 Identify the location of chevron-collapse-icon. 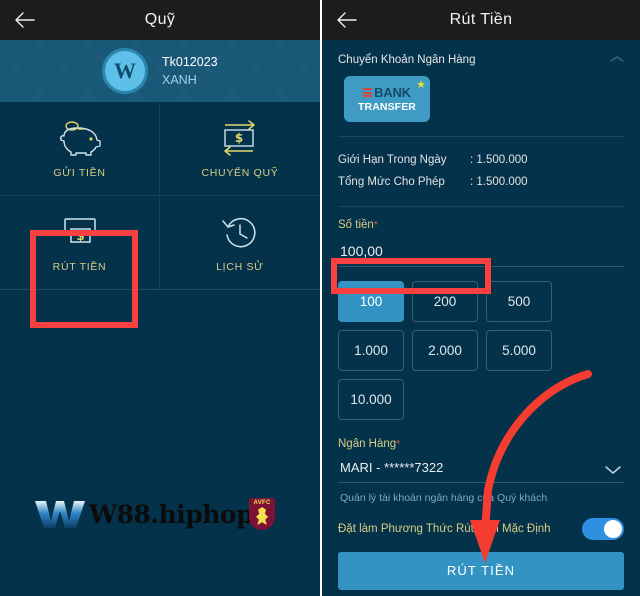
(617, 60).